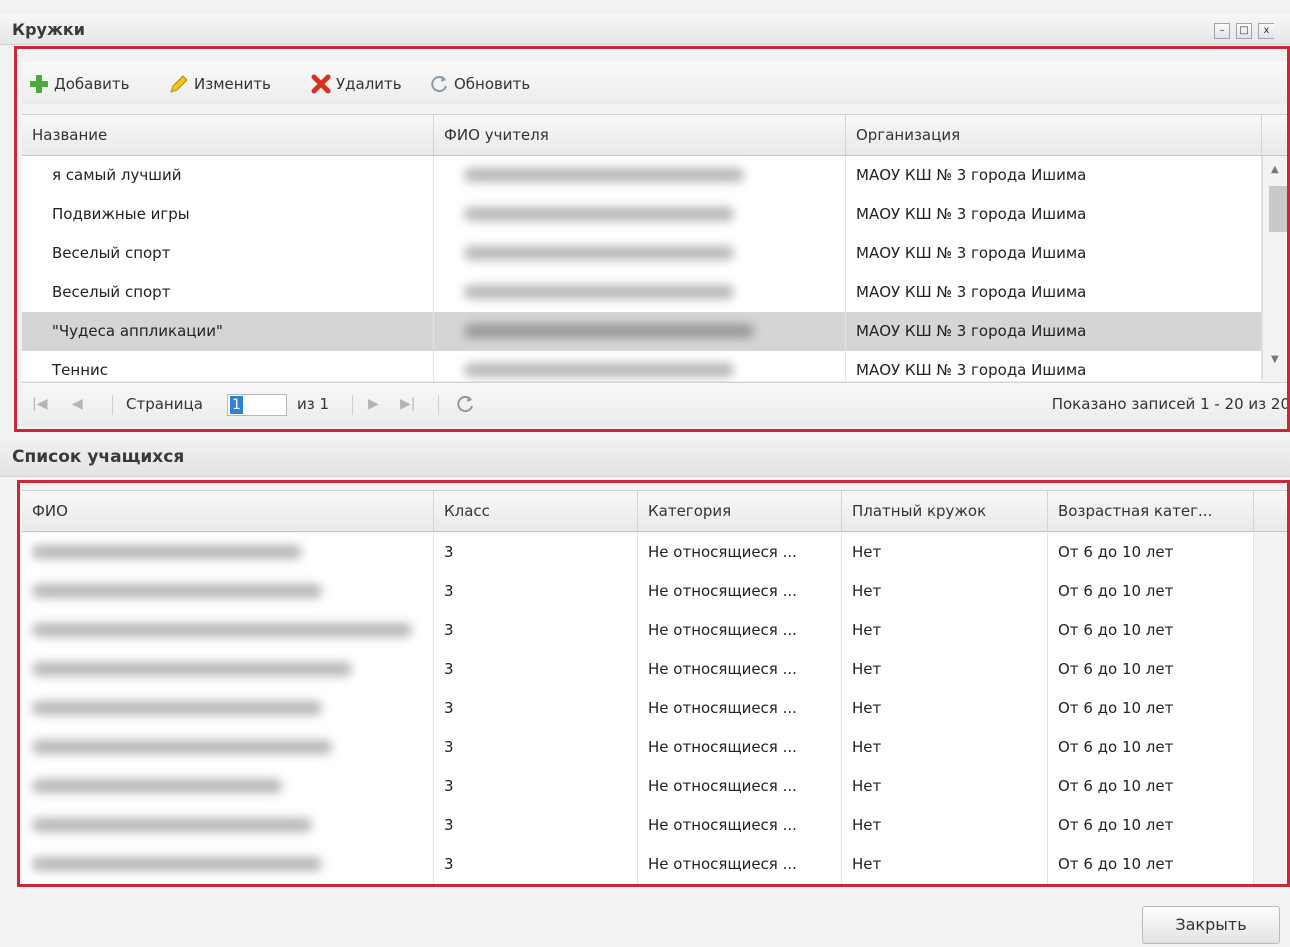 Image resolution: width=1290 pixels, height=947 pixels. I want to click on close-window-button: x, so click(1266, 31).